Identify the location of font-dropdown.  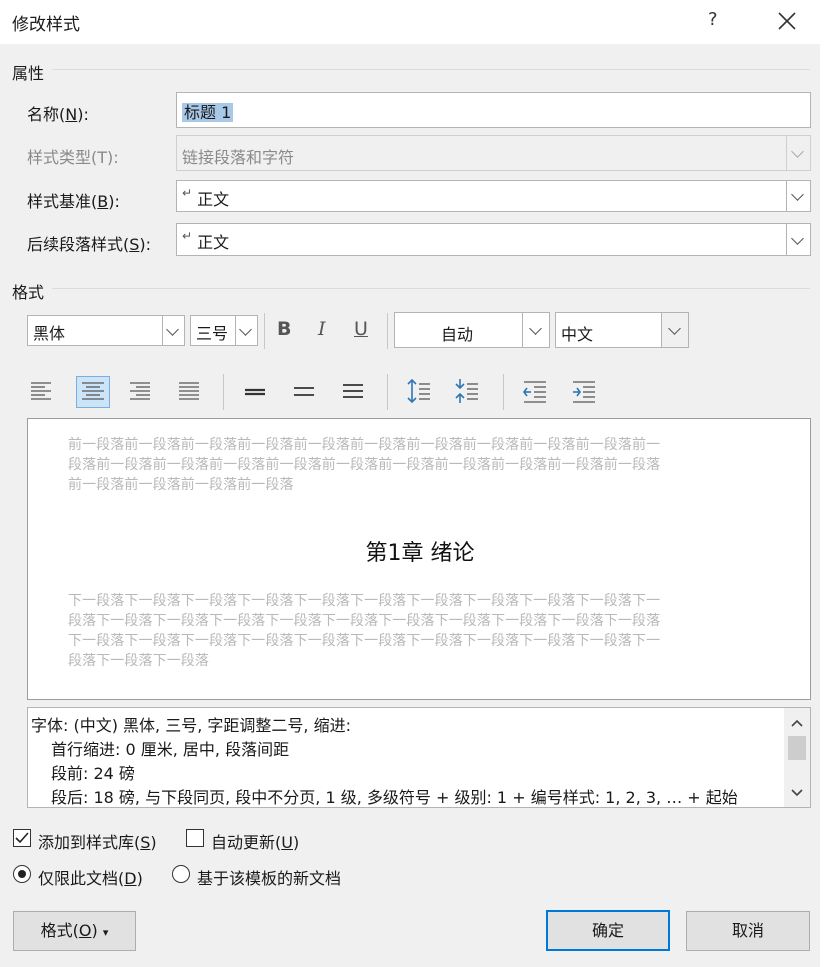
(173, 330).